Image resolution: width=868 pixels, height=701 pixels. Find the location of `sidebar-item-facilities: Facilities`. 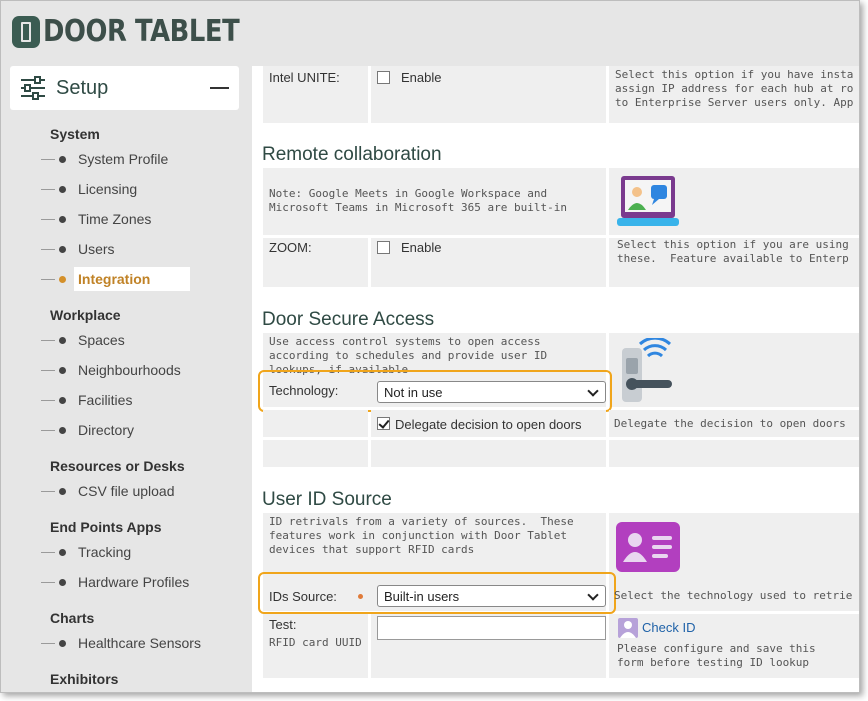

sidebar-item-facilities: Facilities is located at coordinates (86, 400).